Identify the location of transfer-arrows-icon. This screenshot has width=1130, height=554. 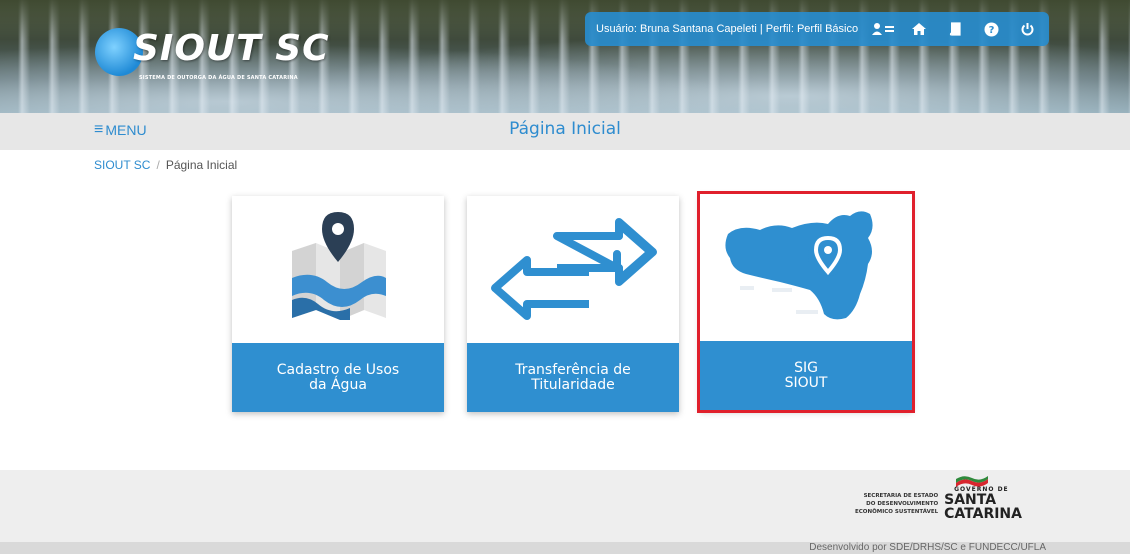
(574, 269).